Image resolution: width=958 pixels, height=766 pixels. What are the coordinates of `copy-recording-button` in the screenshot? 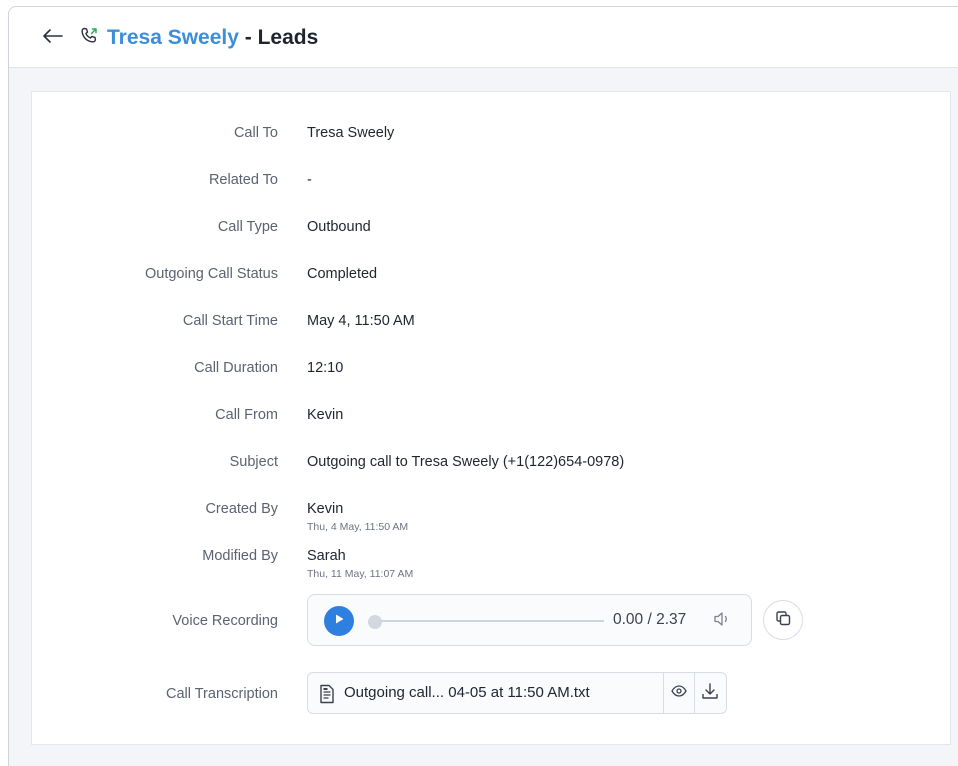 It's located at (783, 620).